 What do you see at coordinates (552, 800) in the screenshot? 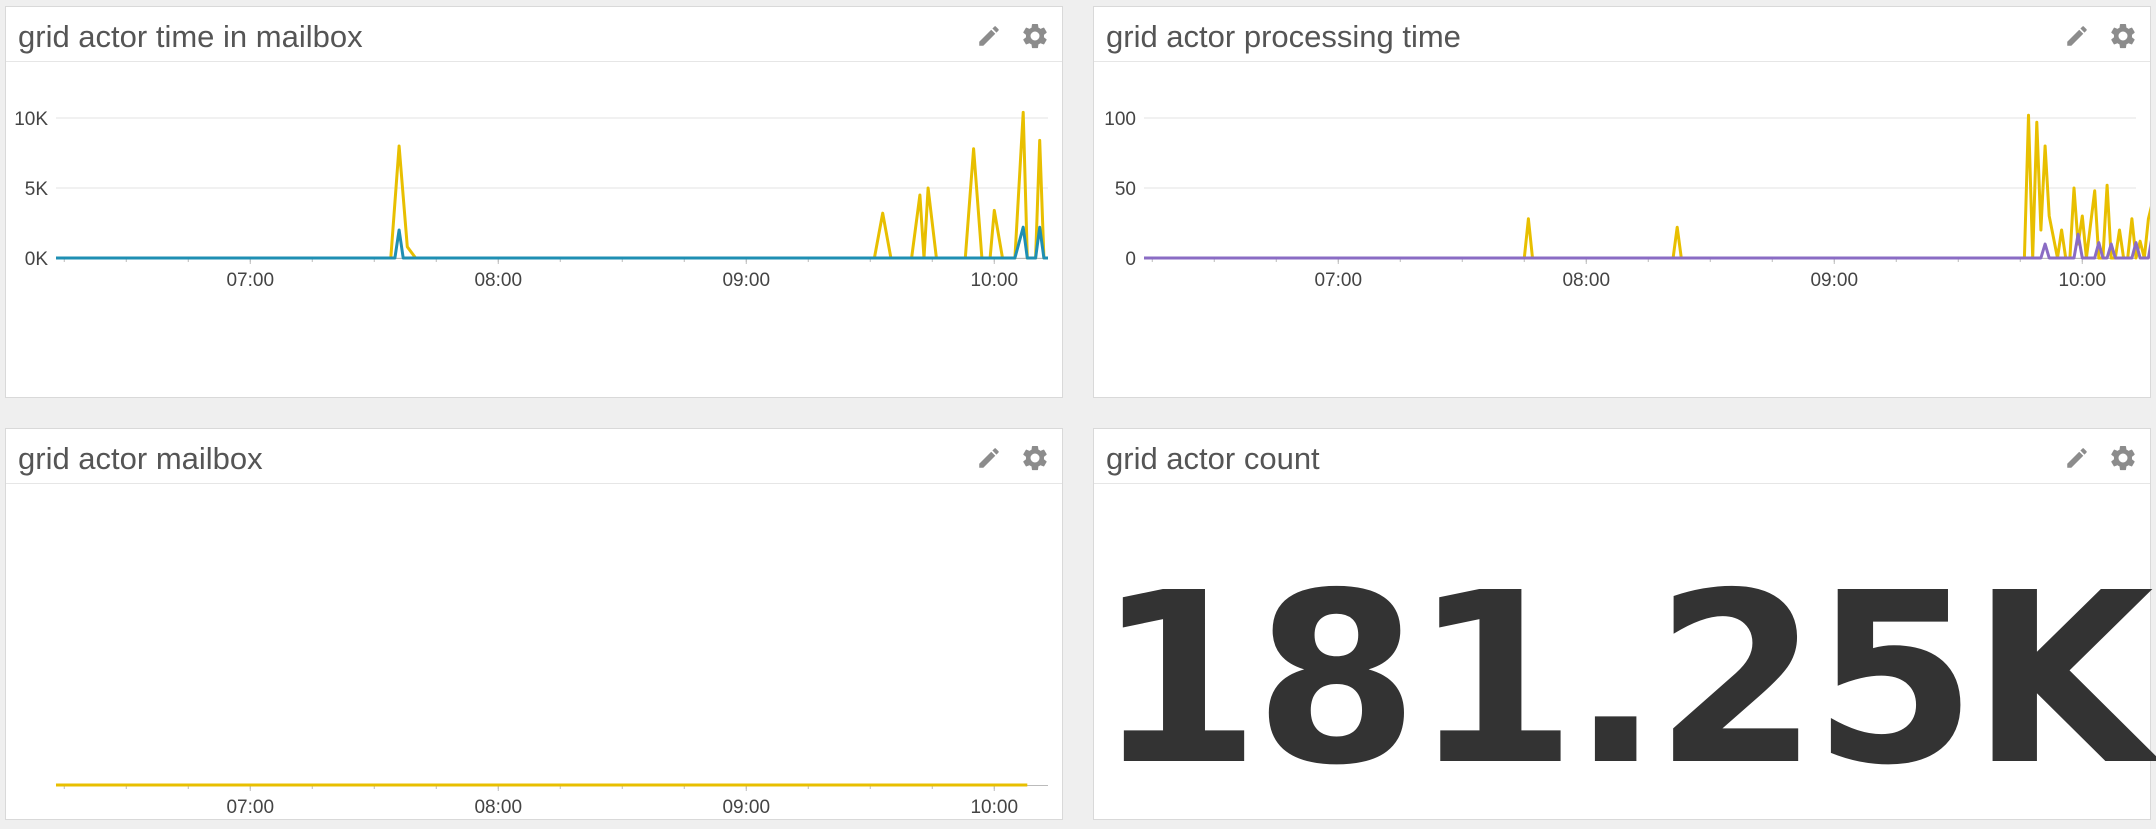
I see `chart-mailbox: 07:00 08:00 09:00 10:00` at bounding box center [552, 800].